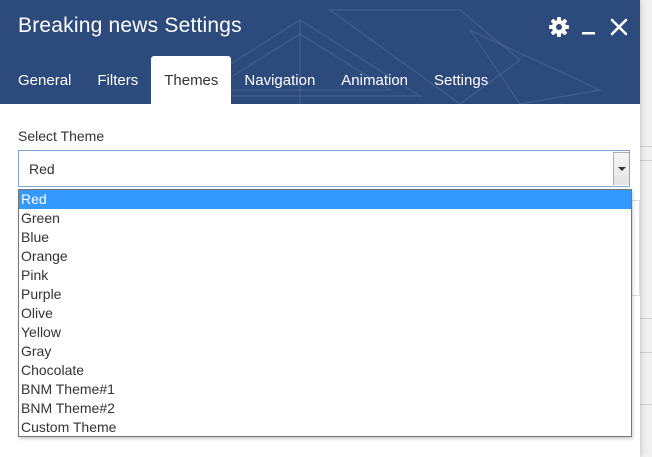 The image size is (652, 457). I want to click on chevron-down-icon, so click(621, 168).